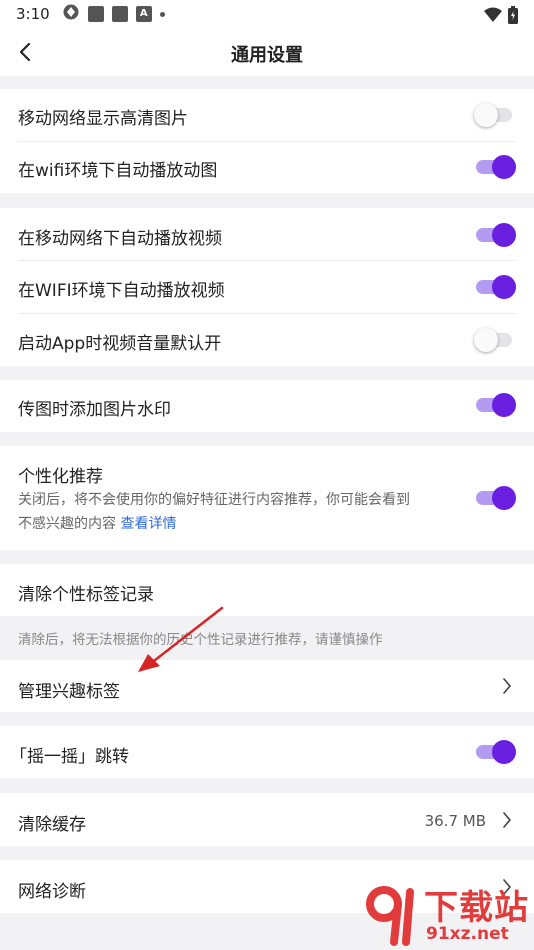 The height and width of the screenshot is (950, 534). What do you see at coordinates (214, 500) in the screenshot?
I see `description-line: 关闭后，将不会使用你的偏好特征进行内容推荐，你可能会看到` at bounding box center [214, 500].